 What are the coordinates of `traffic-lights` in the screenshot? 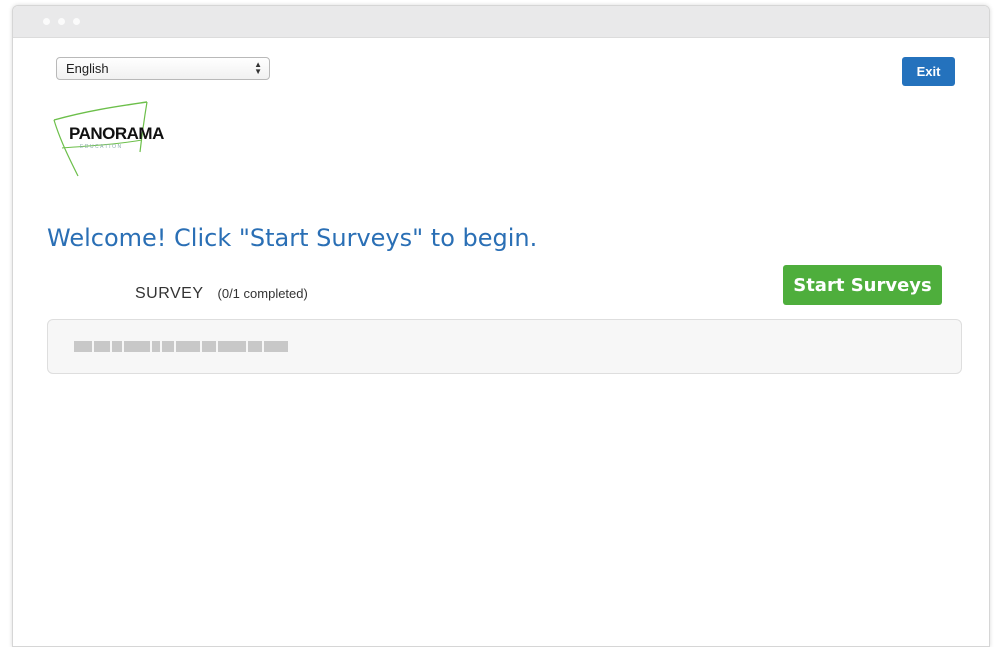 It's located at (61, 21).